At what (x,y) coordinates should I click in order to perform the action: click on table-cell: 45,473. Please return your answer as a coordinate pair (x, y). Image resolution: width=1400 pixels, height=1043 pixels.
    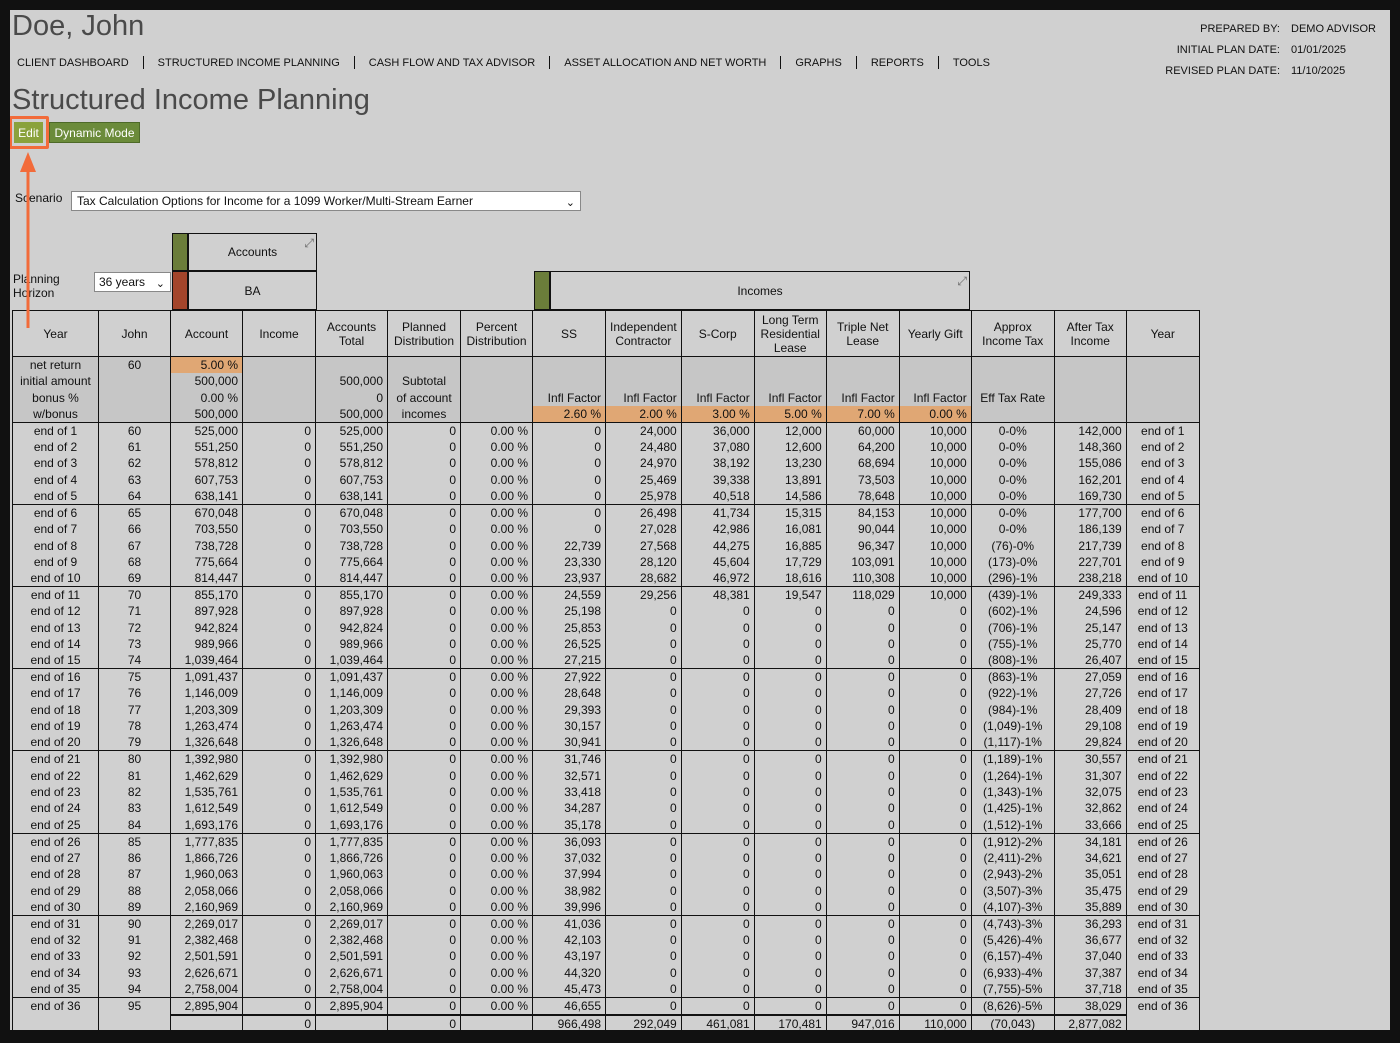
    Looking at the image, I should click on (569, 989).